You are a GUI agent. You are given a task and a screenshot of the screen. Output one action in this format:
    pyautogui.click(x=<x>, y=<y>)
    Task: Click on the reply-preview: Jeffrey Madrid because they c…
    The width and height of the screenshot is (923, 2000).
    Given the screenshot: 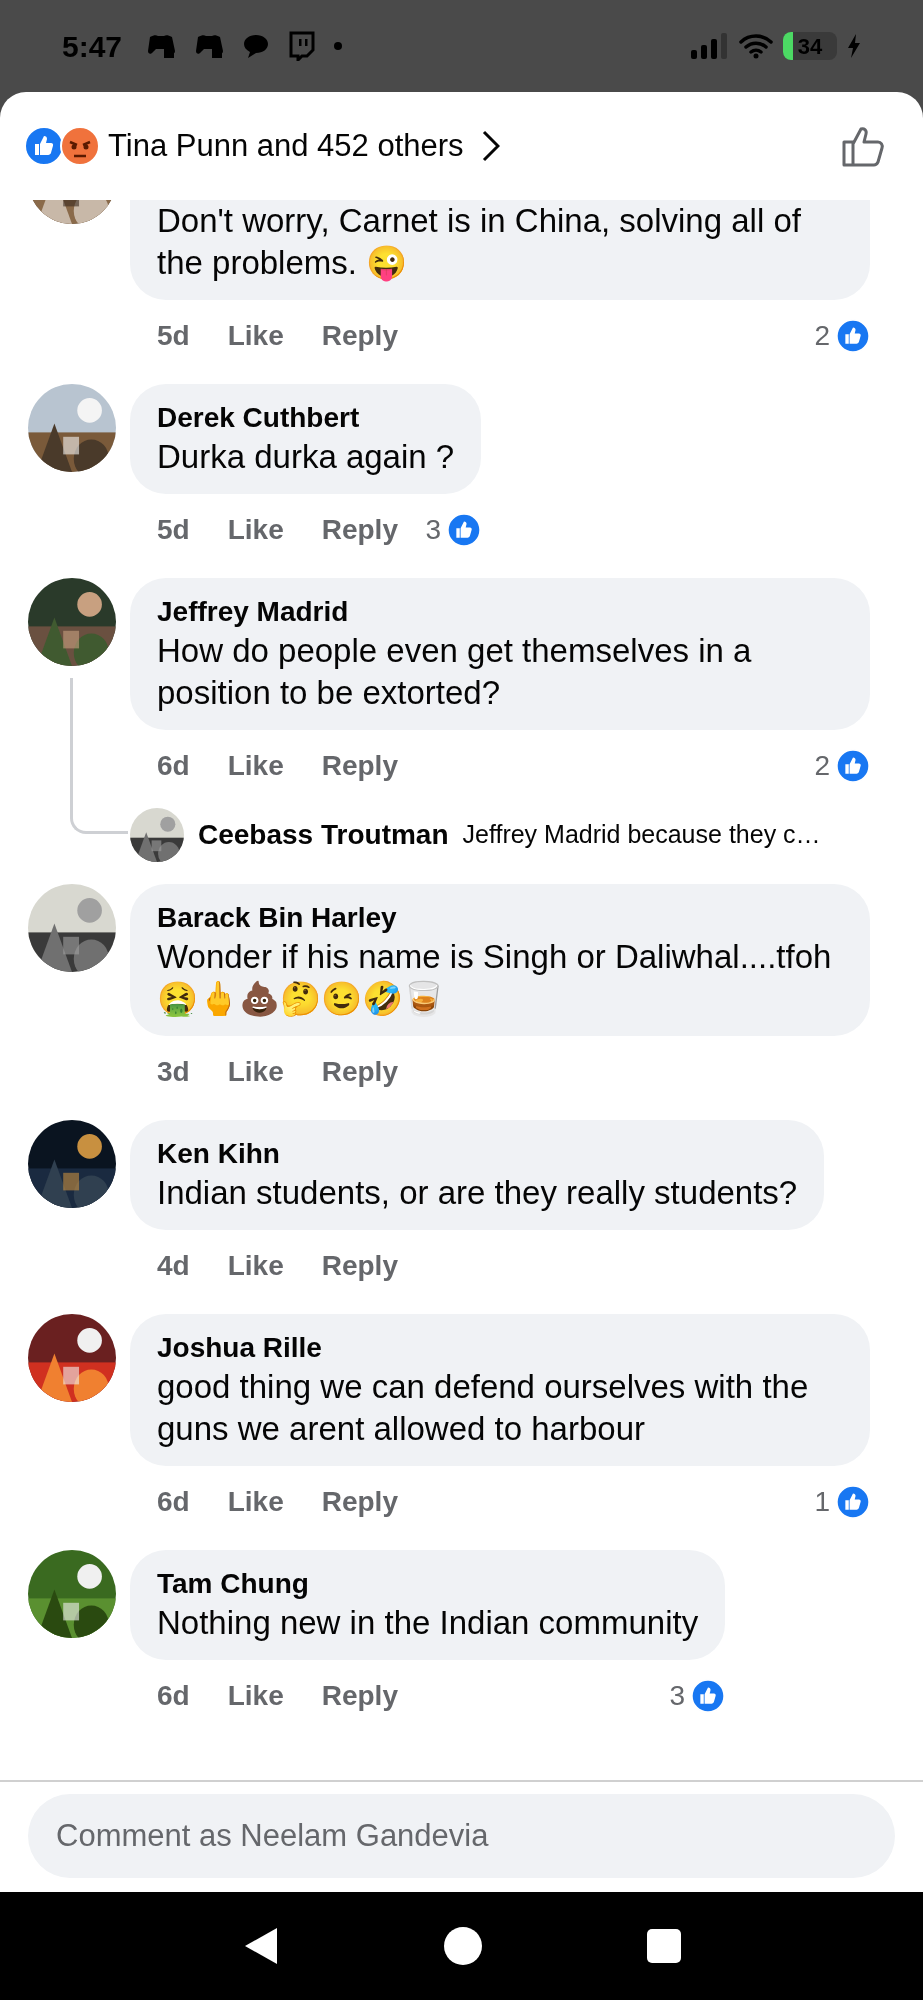 What is the action you would take?
    pyautogui.click(x=641, y=835)
    